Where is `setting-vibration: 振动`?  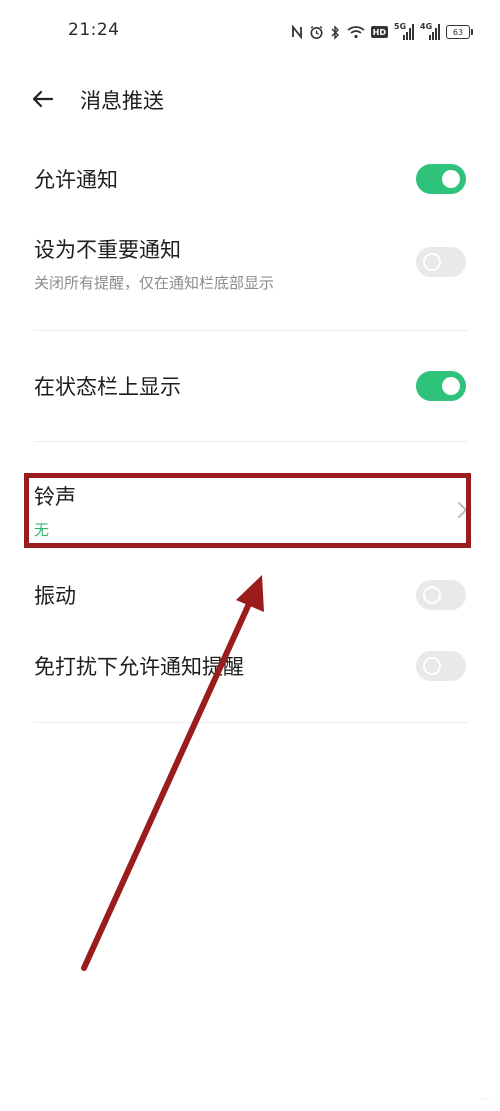
setting-vibration: 振动 is located at coordinates (250, 596).